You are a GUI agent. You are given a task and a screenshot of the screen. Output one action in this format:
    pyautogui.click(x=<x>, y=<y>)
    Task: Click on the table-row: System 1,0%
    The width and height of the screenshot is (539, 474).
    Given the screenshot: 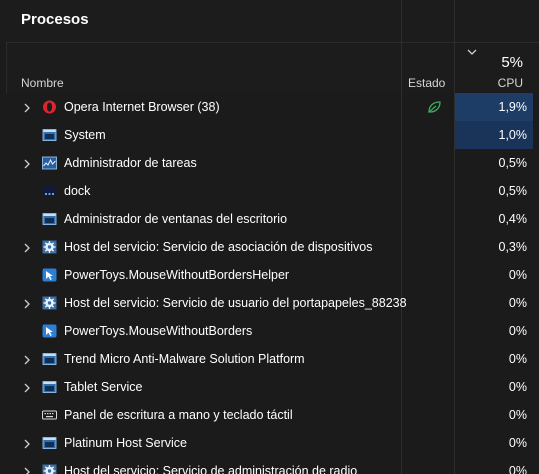 What is the action you would take?
    pyautogui.click(x=272, y=135)
    